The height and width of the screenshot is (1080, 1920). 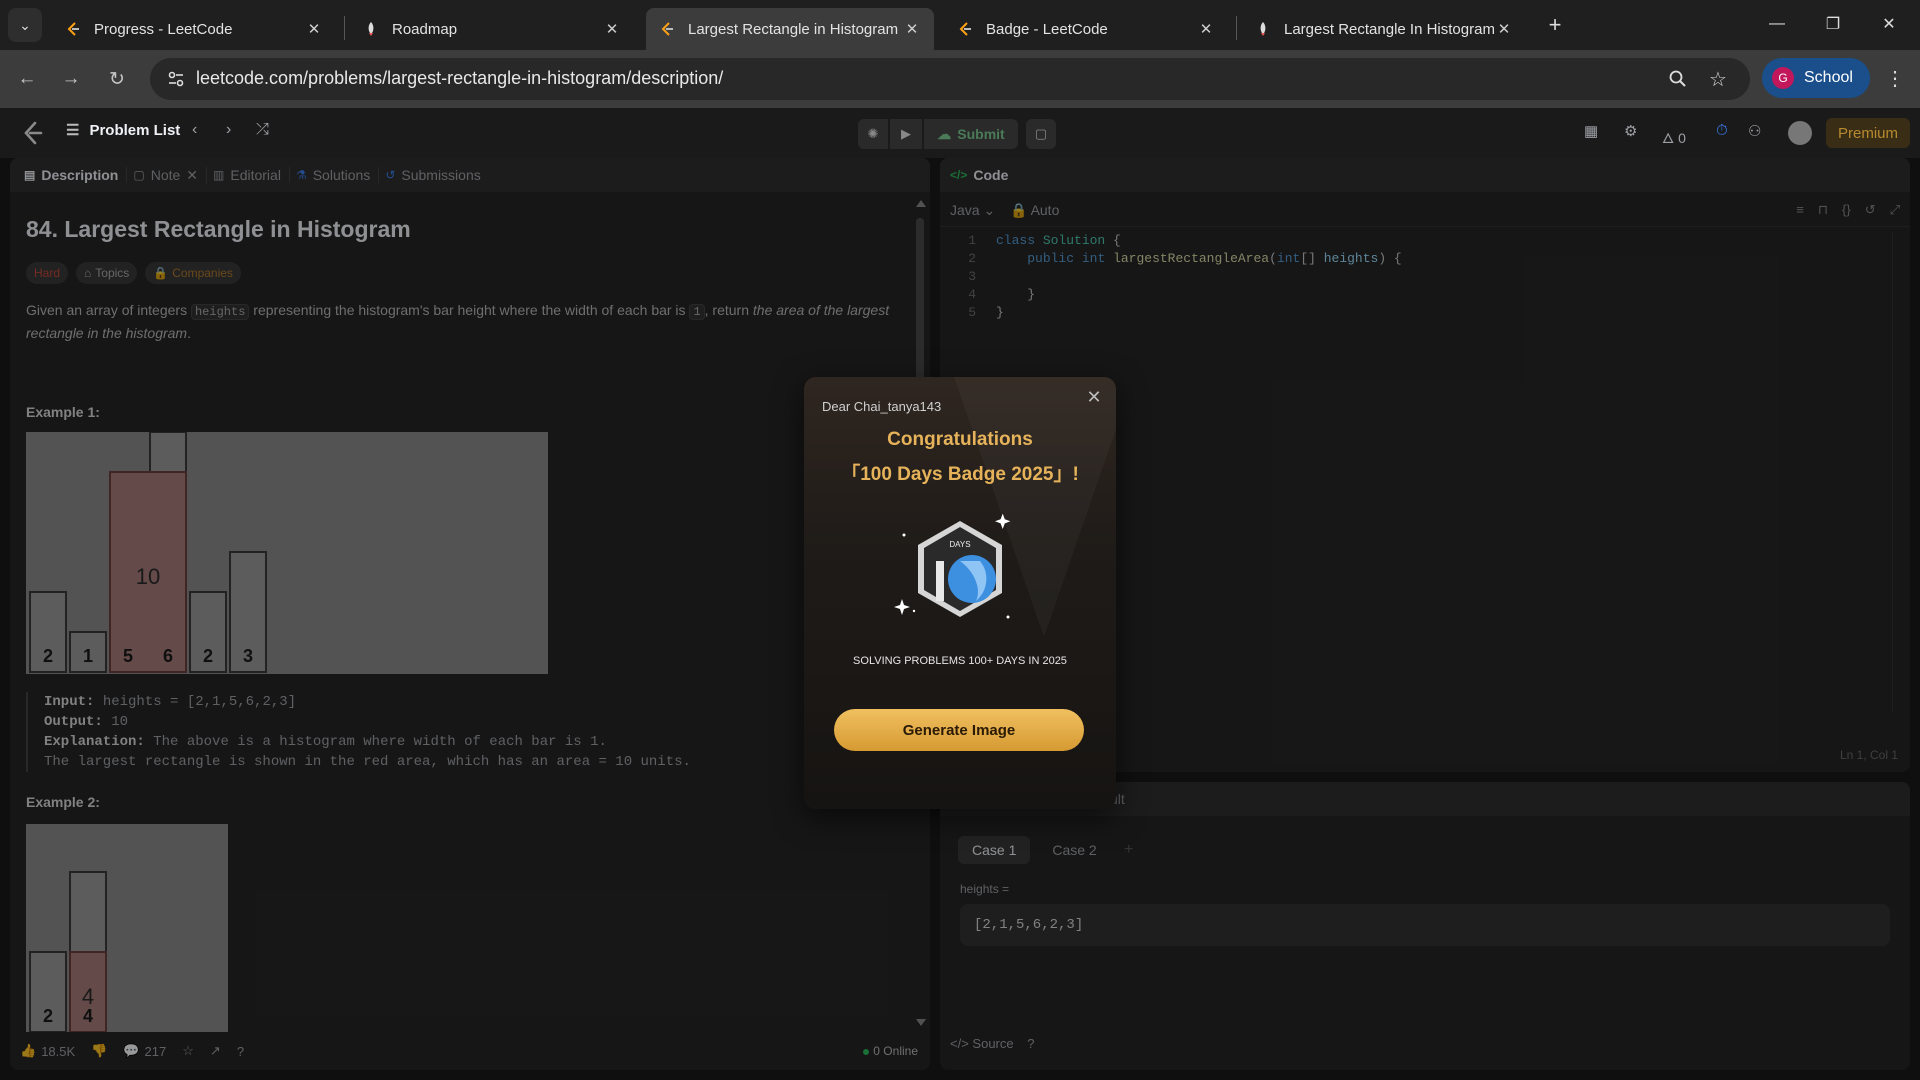 I want to click on tab-title: Largest Rectangle In Histogram, so click(x=1389, y=29).